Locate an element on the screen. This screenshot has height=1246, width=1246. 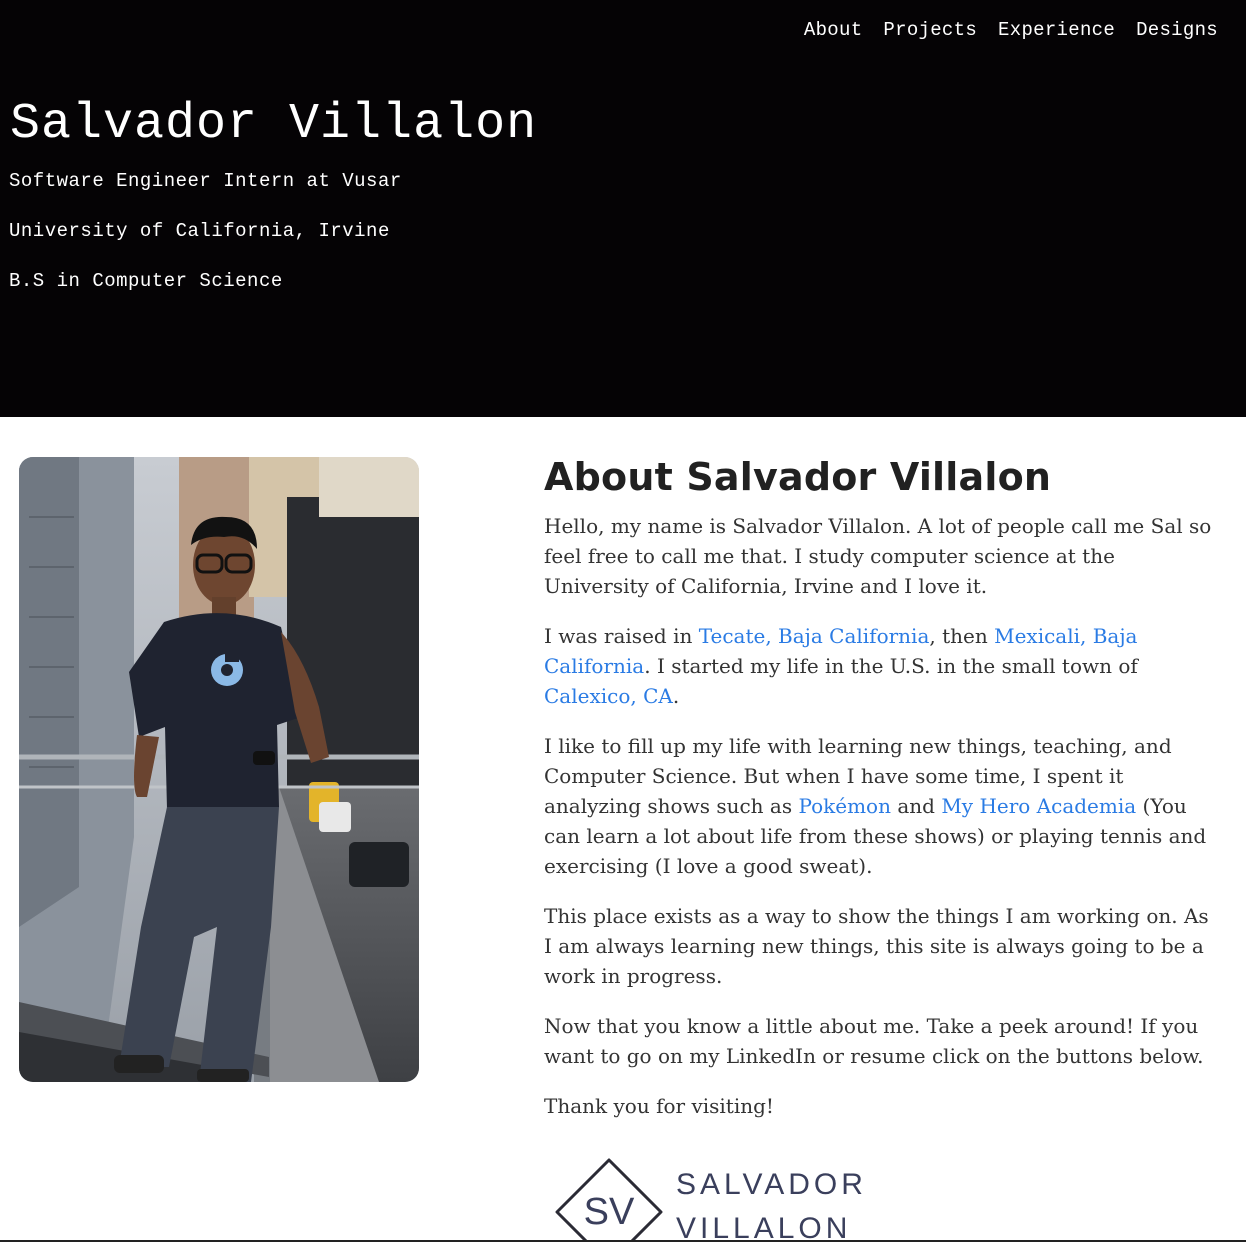
about-text: I was raised in is located at coordinates (621, 636).